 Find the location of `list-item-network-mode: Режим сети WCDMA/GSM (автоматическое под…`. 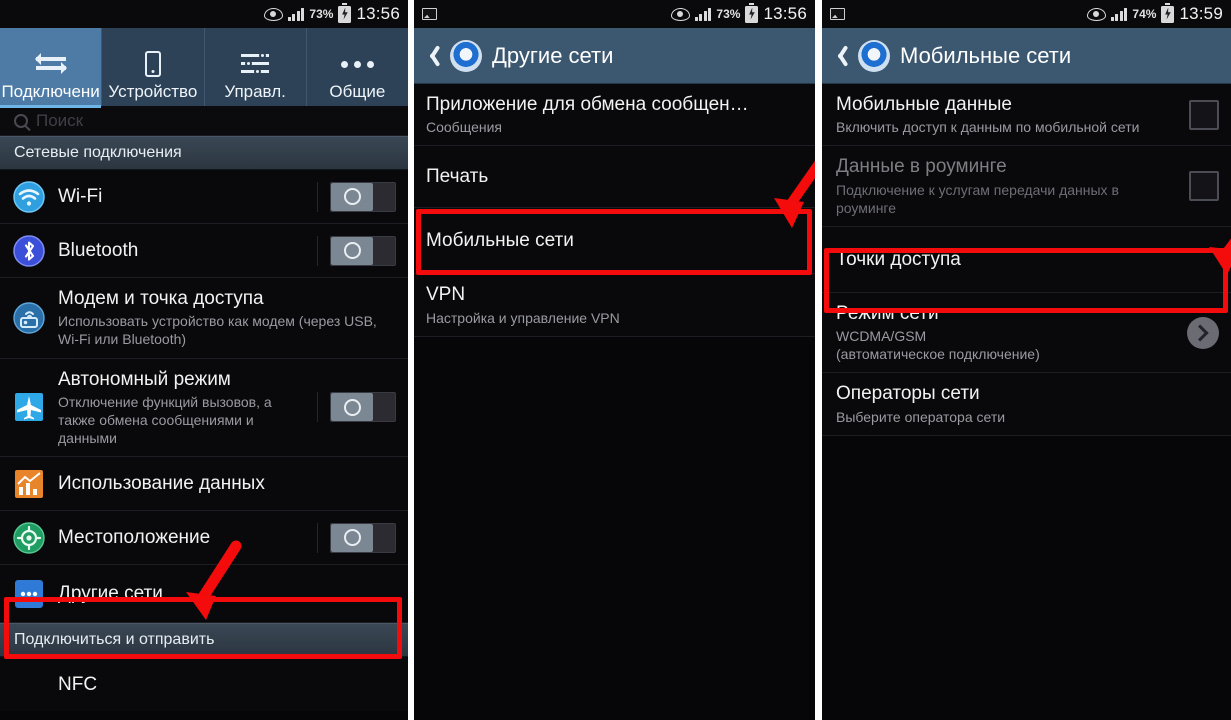

list-item-network-mode: Режим сети WCDMA/GSM (автоматическое под… is located at coordinates (1026, 333).